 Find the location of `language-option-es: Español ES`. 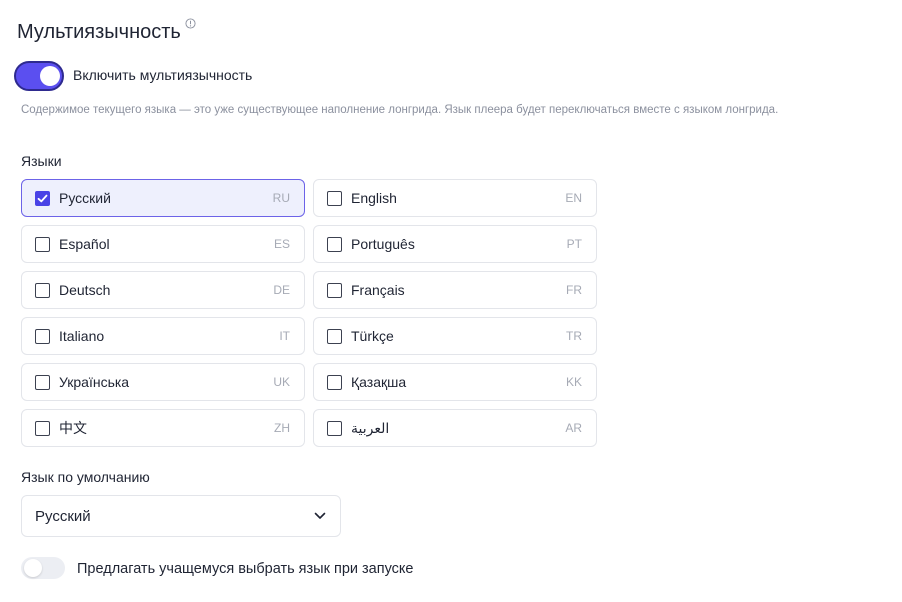

language-option-es: Español ES is located at coordinates (163, 244).